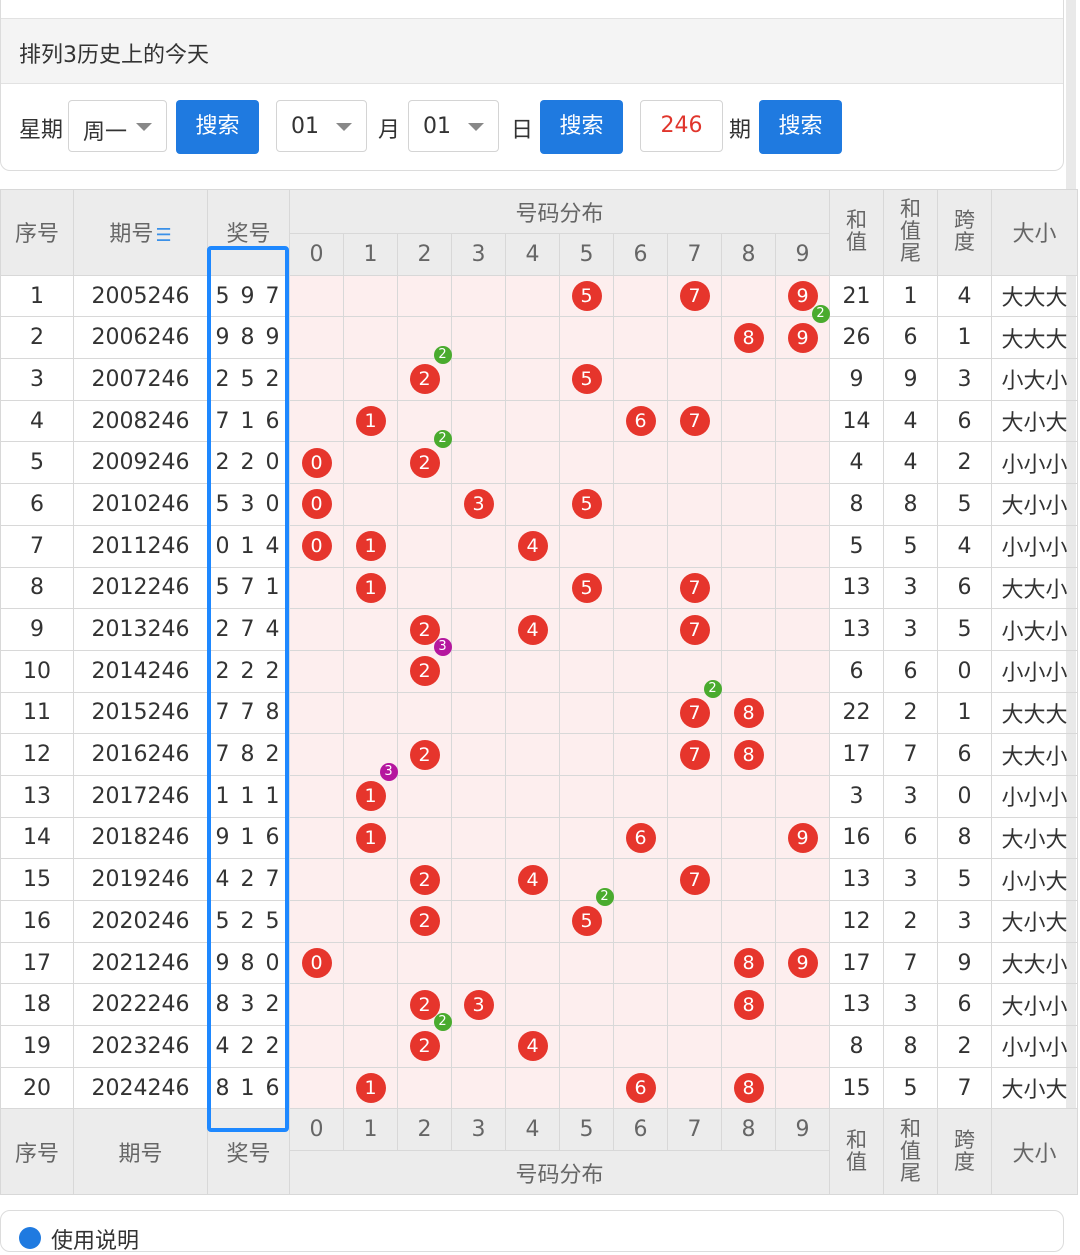  Describe the element at coordinates (532, 1232) in the screenshot. I see `usage-panel: 使用说明` at that location.